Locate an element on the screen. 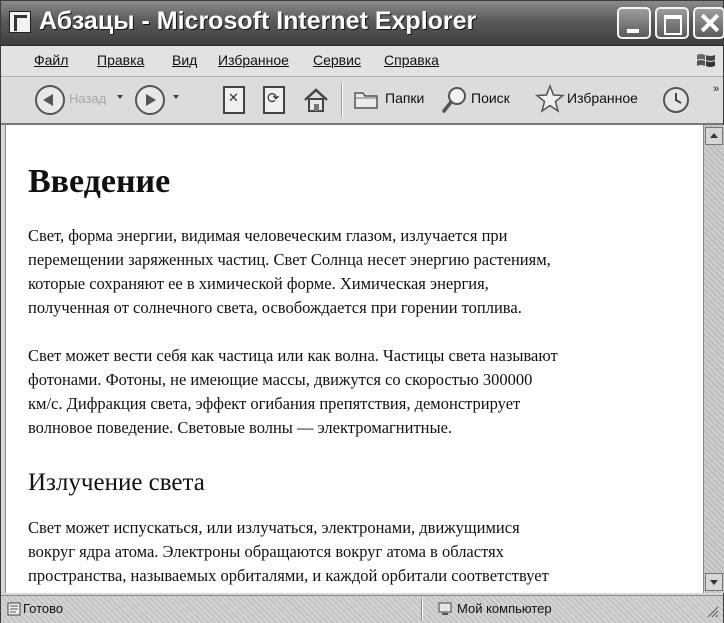 The height and width of the screenshot is (623, 724). page-heading-introduction: Введение is located at coordinates (99, 181).